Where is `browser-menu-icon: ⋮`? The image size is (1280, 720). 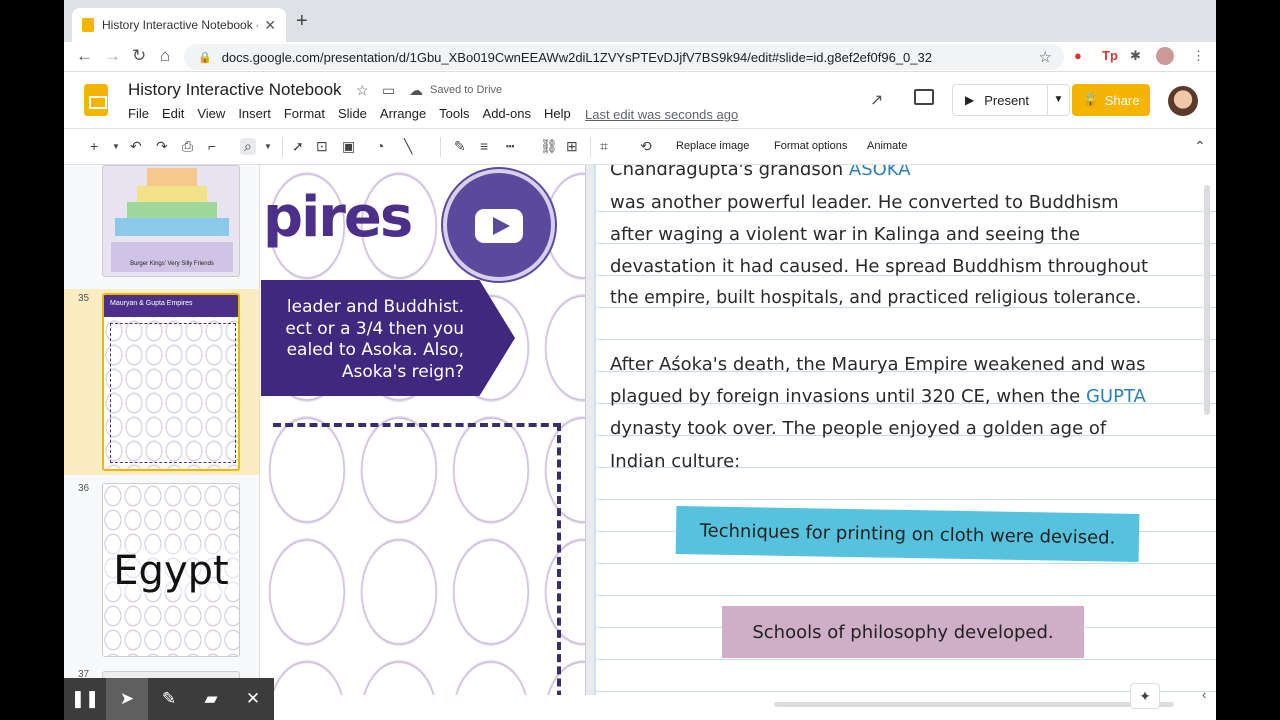
browser-menu-icon: ⋮ is located at coordinates (1198, 56).